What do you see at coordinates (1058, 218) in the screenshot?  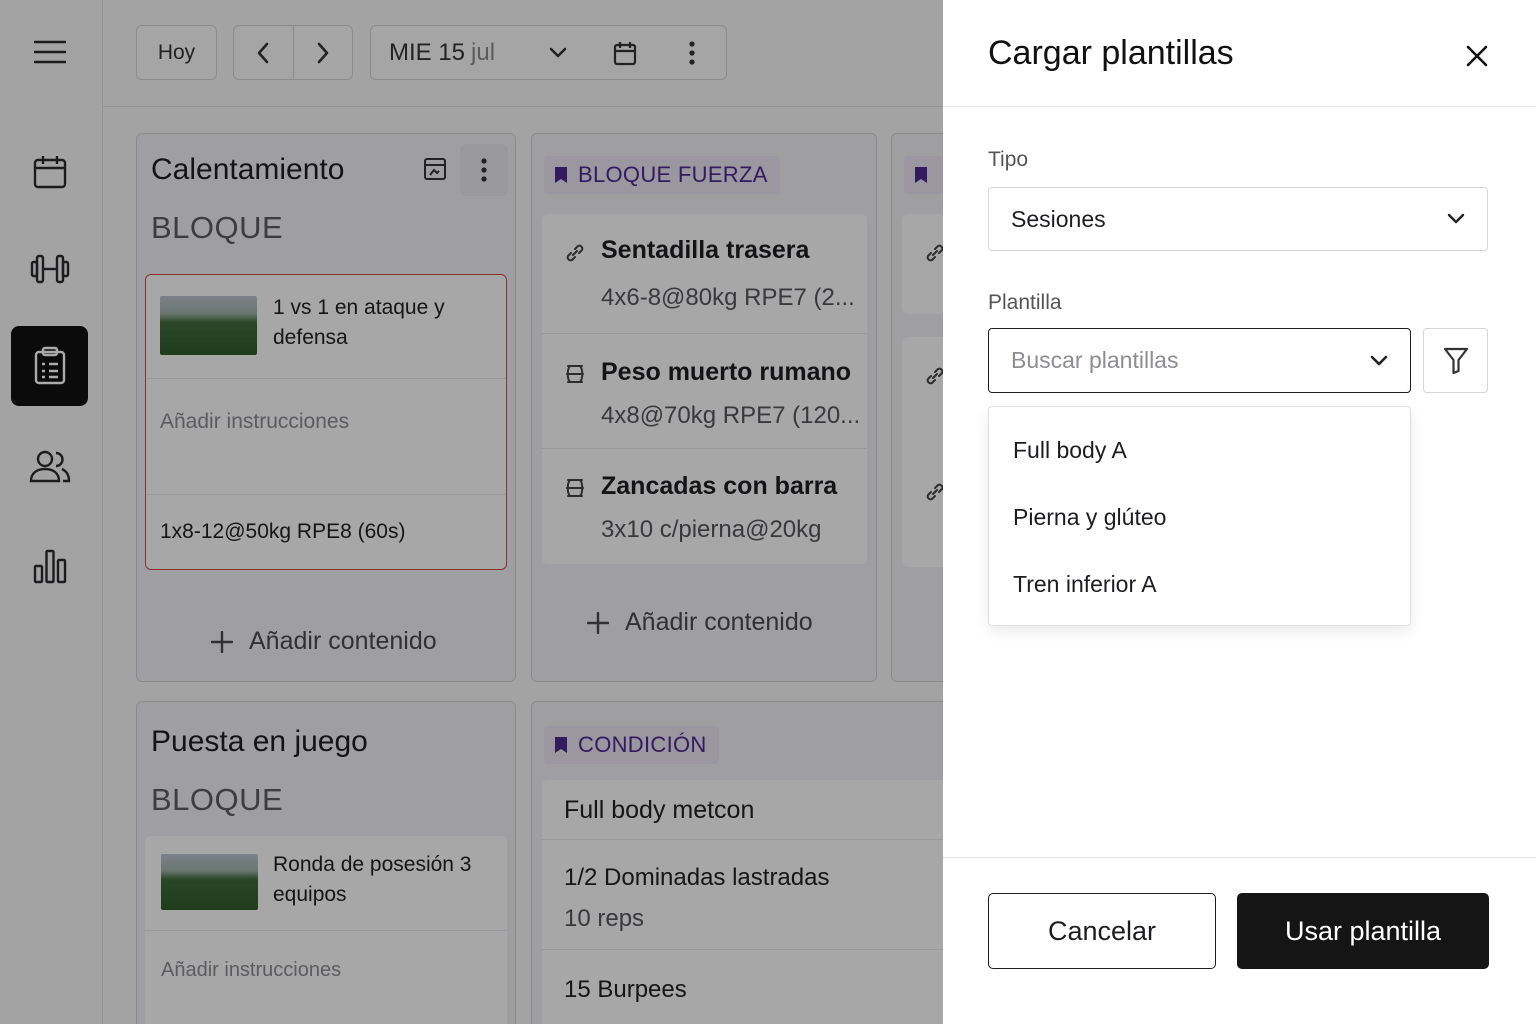 I see `type-select-value: Sesiones` at bounding box center [1058, 218].